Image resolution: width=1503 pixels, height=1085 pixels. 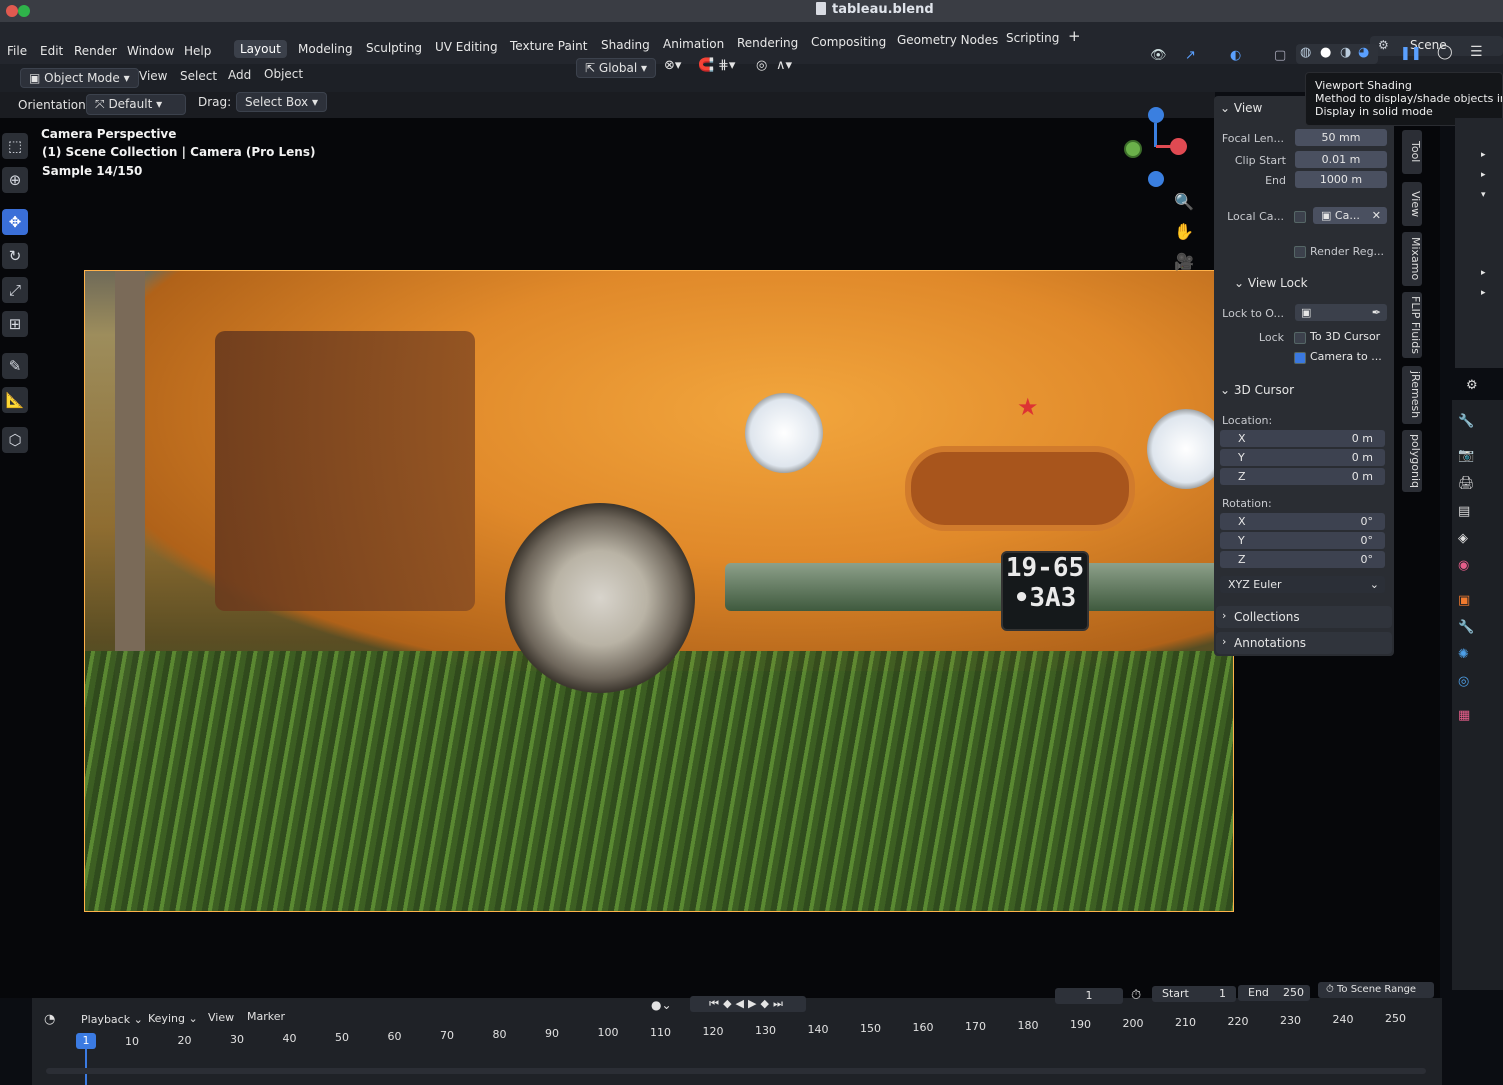 I want to click on texture-properties-icon: ▦, so click(x=1464, y=715).